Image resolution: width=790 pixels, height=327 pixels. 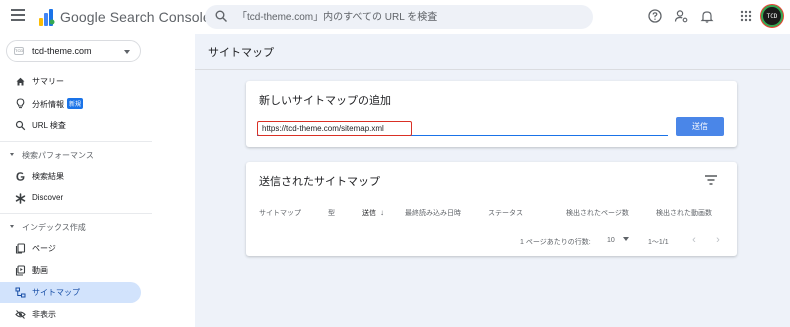 I want to click on column-header-submitted: 送信 ↓, so click(x=373, y=213).